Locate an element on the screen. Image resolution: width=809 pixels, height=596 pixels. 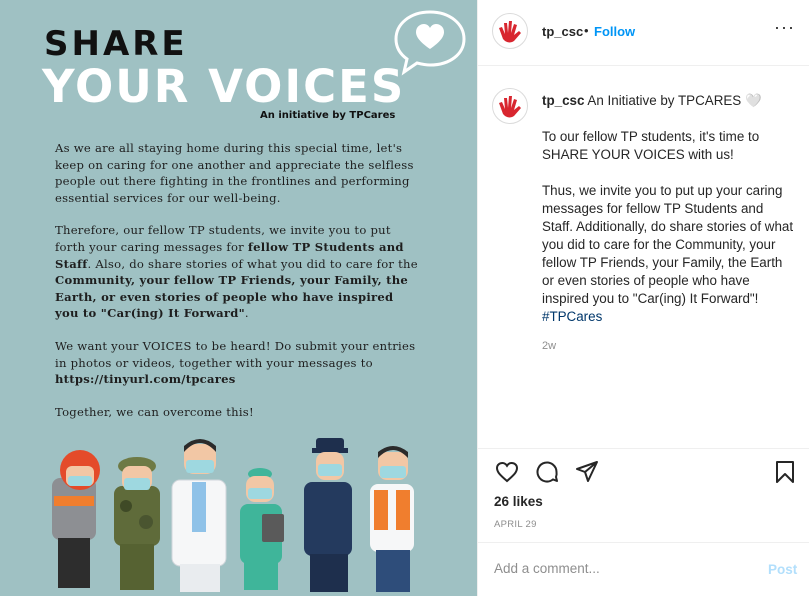
poster-link: https://tinyurl.com/tpcares is located at coordinates (145, 379).